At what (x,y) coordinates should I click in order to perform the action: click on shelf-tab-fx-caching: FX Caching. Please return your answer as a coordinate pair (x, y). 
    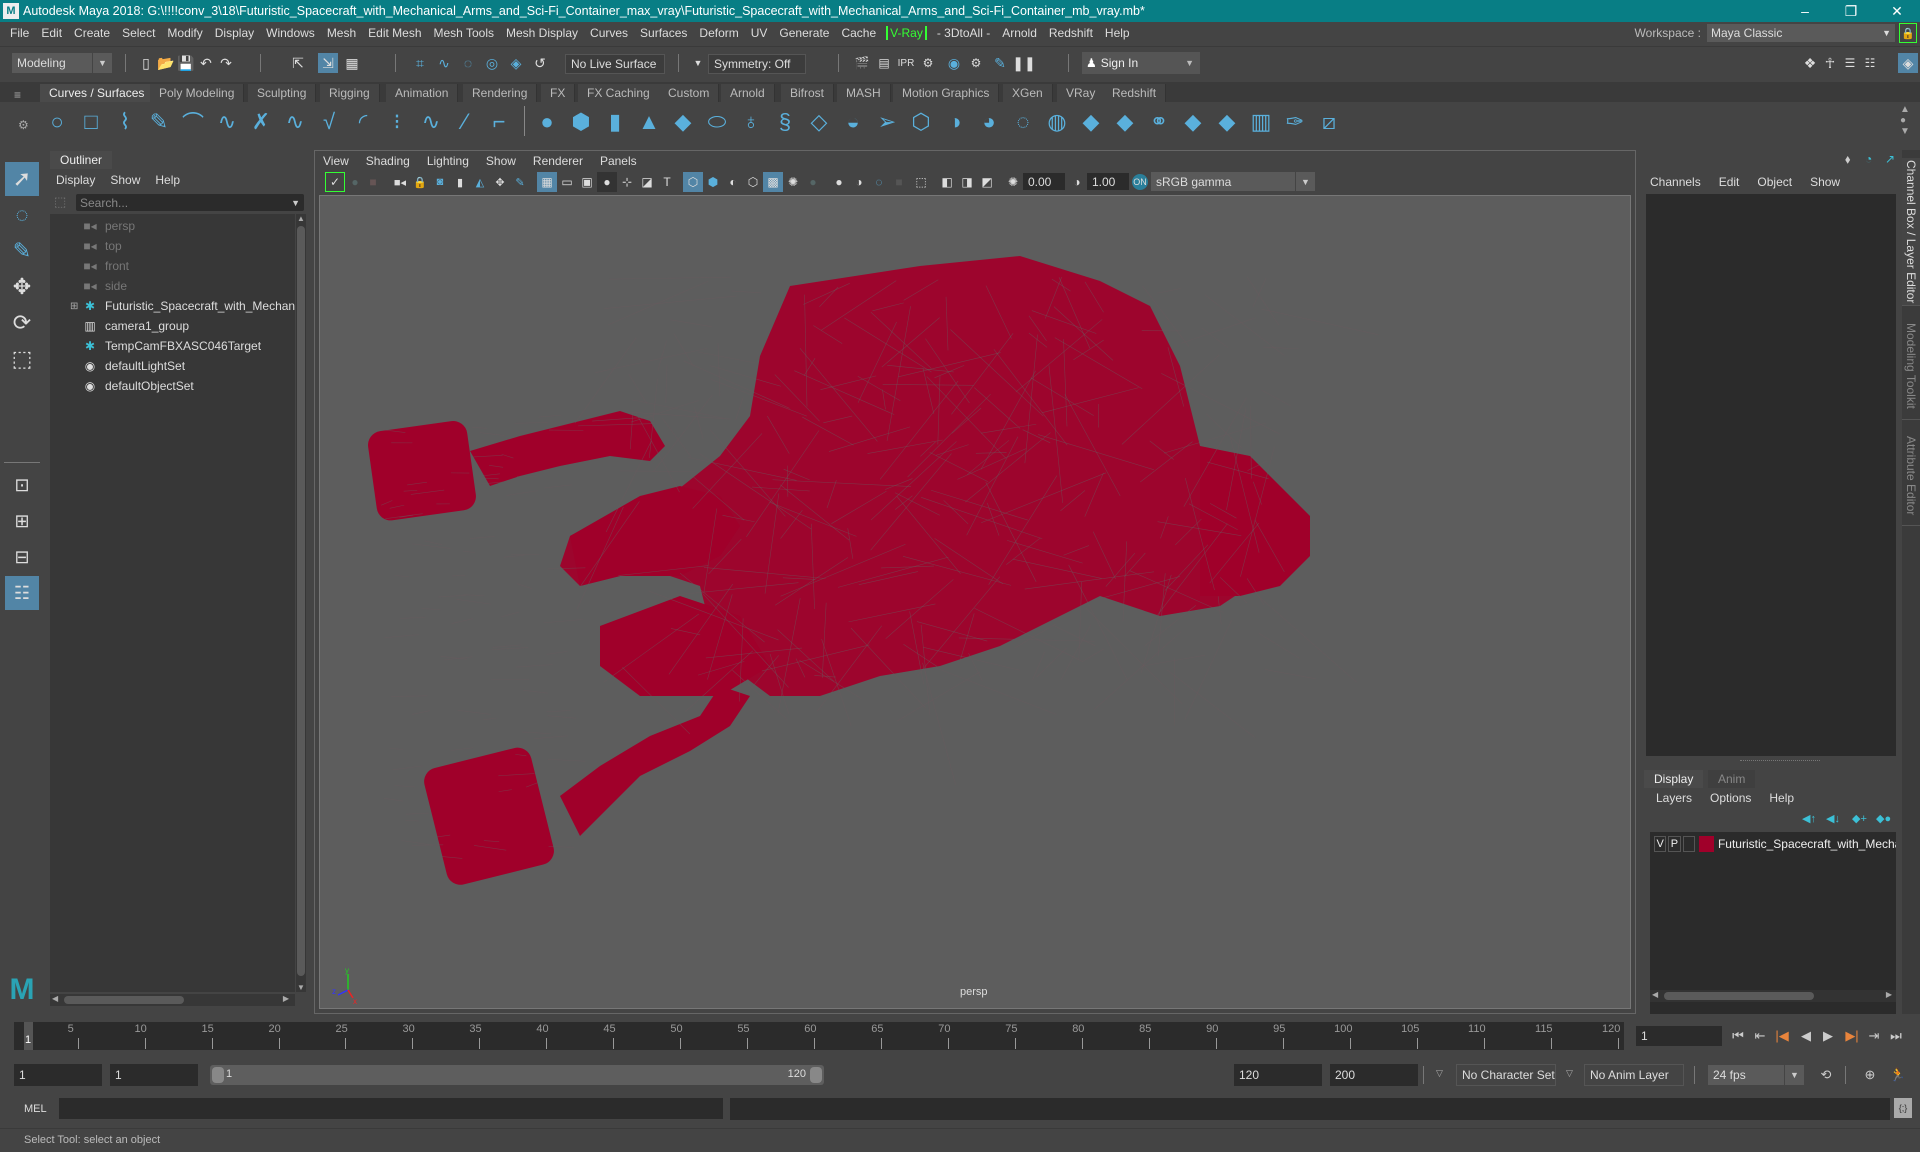
    Looking at the image, I should click on (619, 93).